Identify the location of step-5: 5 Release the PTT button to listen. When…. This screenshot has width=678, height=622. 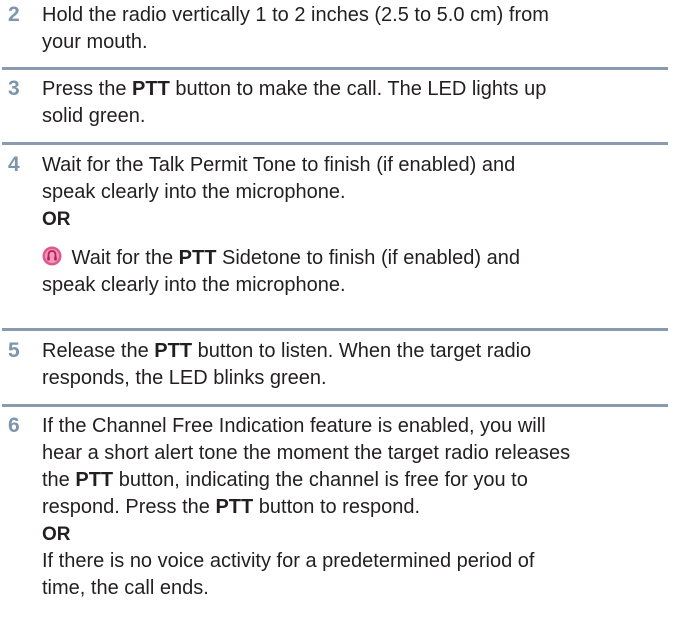
(339, 364).